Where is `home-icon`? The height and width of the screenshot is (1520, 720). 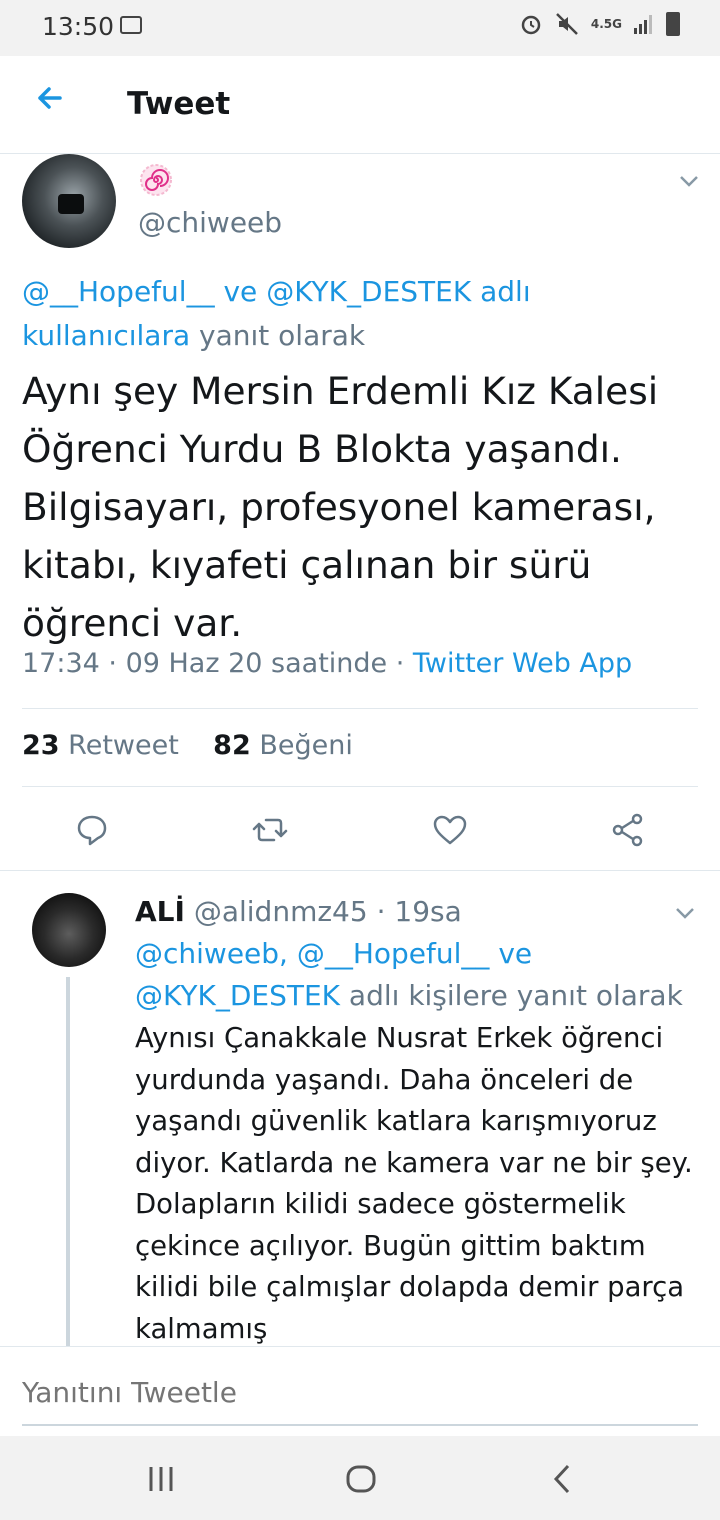
home-icon is located at coordinates (361, 1479).